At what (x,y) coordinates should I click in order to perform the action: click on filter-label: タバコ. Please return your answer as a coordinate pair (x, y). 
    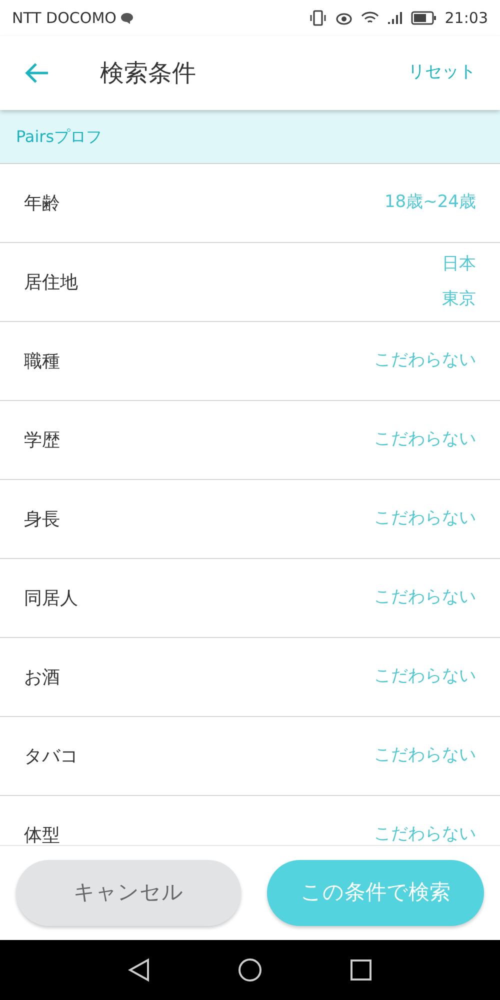
    Looking at the image, I should click on (51, 756).